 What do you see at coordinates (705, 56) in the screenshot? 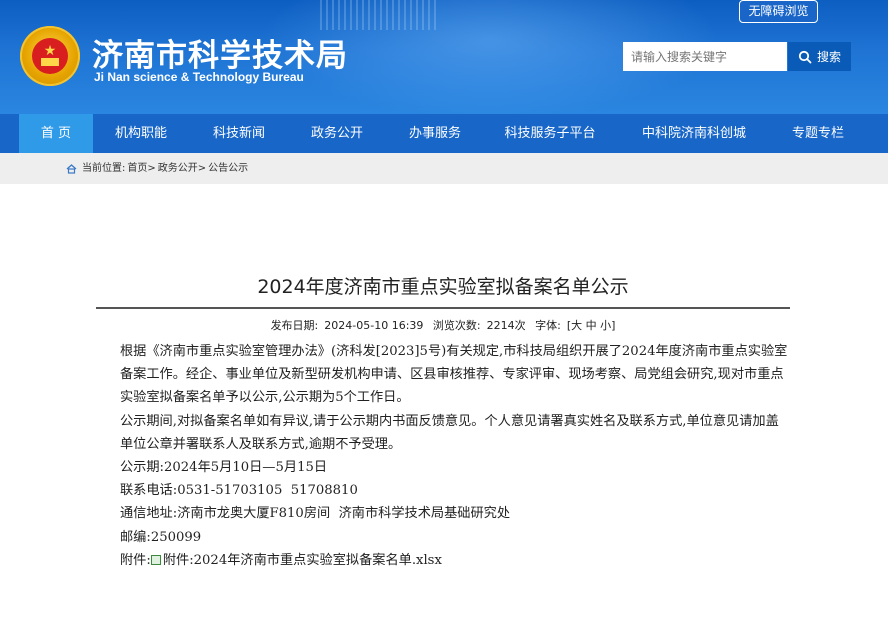
I see `search-input` at bounding box center [705, 56].